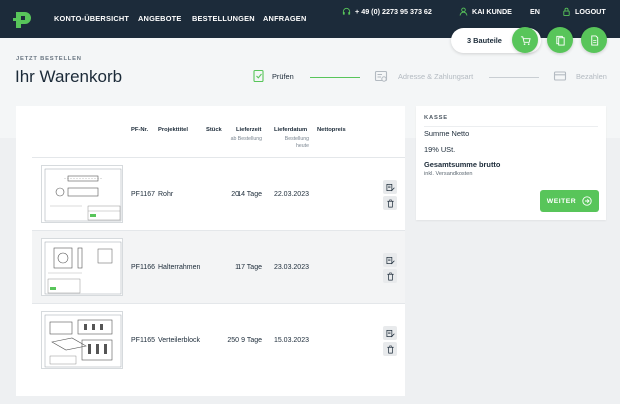 This screenshot has width=620, height=404. I want to click on part-drawing-verteilerblock, so click(82, 340).